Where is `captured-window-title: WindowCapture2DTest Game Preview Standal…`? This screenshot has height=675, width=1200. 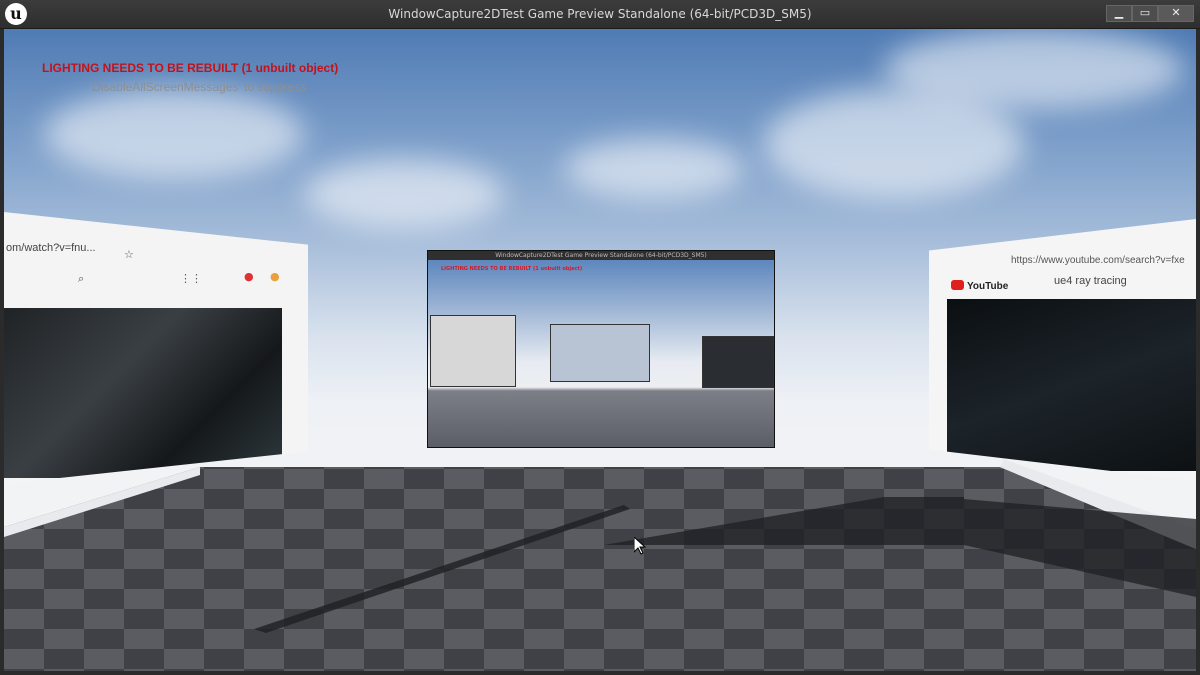
captured-window-title: WindowCapture2DTest Game Preview Standal… is located at coordinates (601, 255).